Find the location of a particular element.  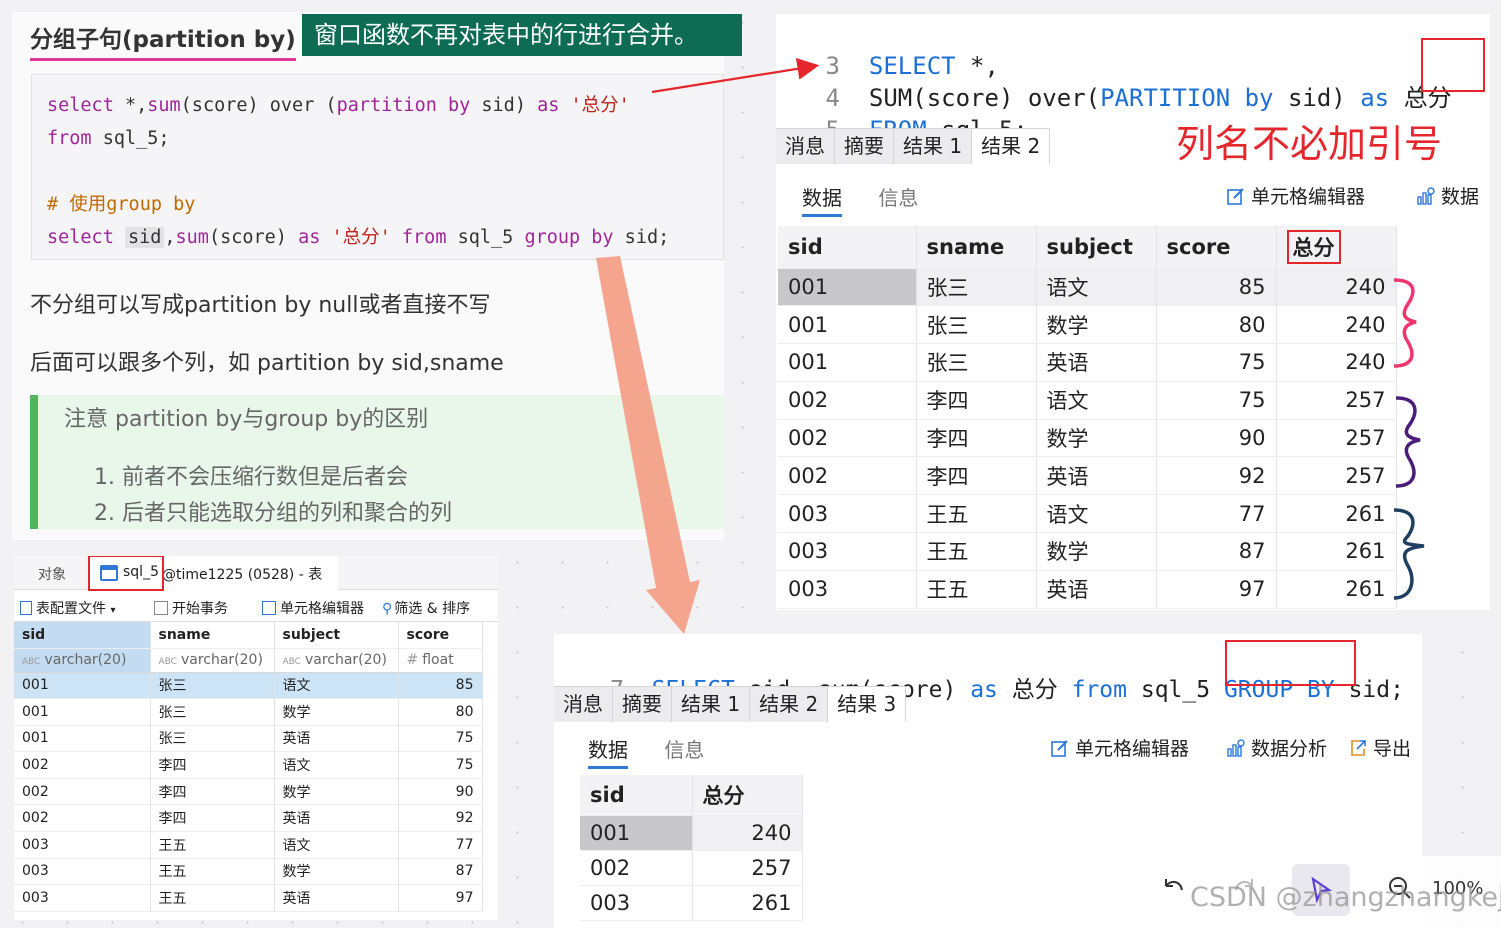

table-cell: 92 is located at coordinates (1216, 476).